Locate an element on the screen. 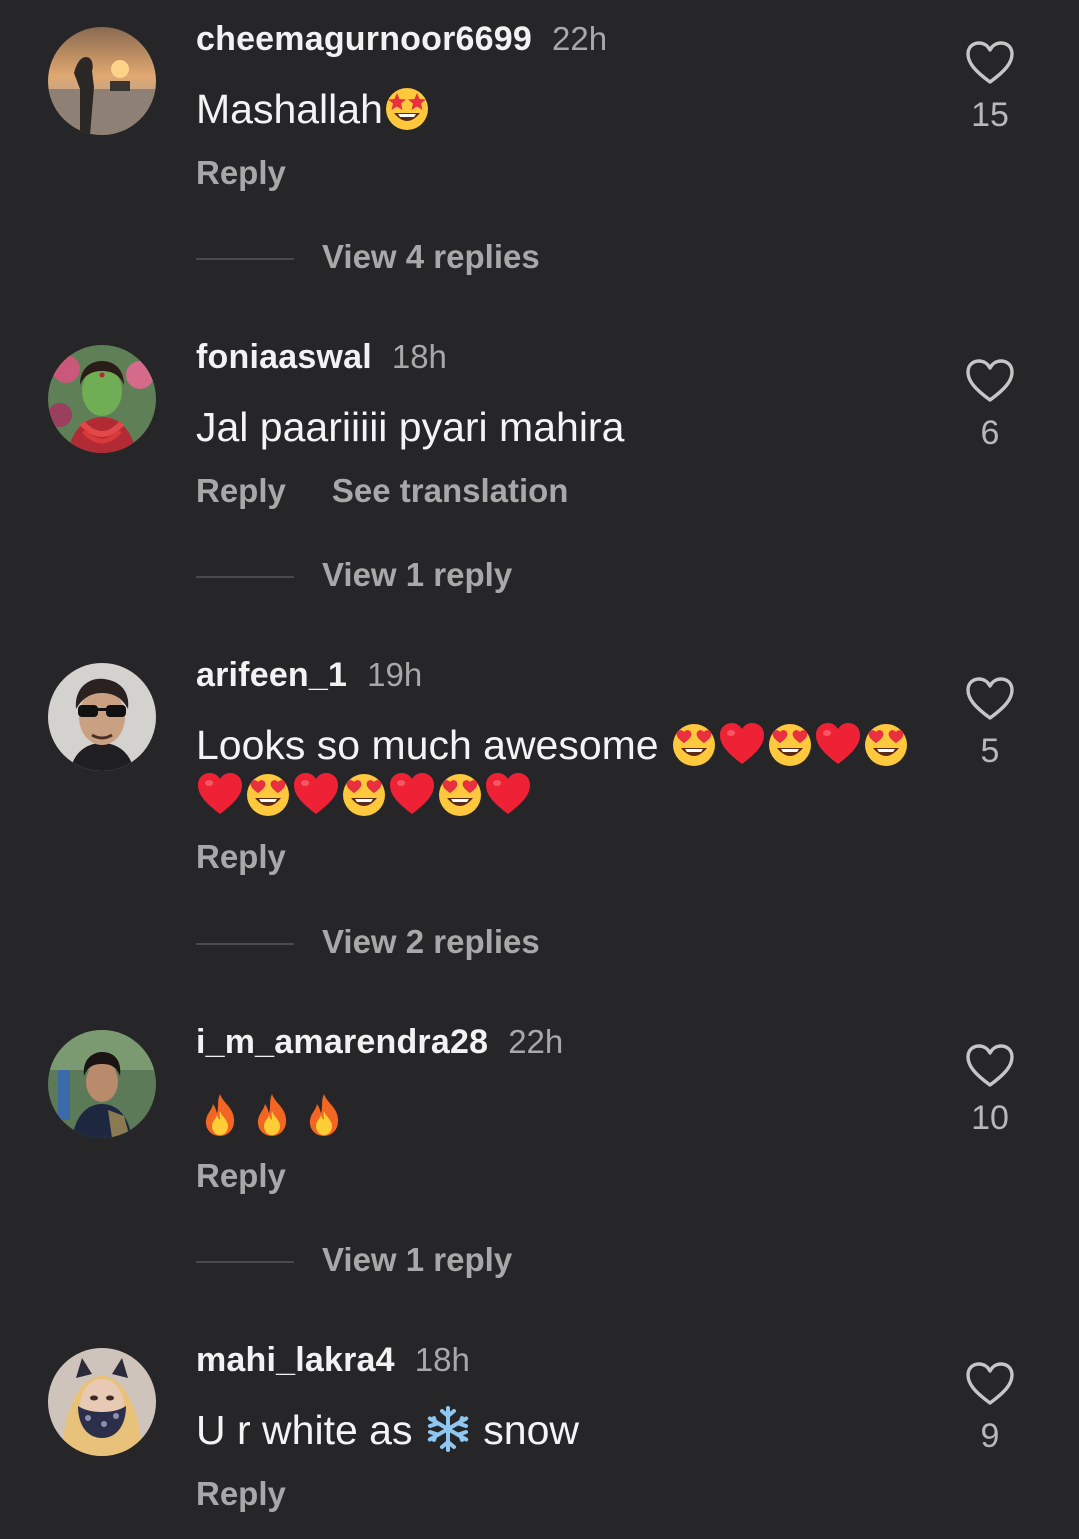 The height and width of the screenshot is (1539, 1079). comment-meta: arifeen_1 19h is located at coordinates (309, 675).